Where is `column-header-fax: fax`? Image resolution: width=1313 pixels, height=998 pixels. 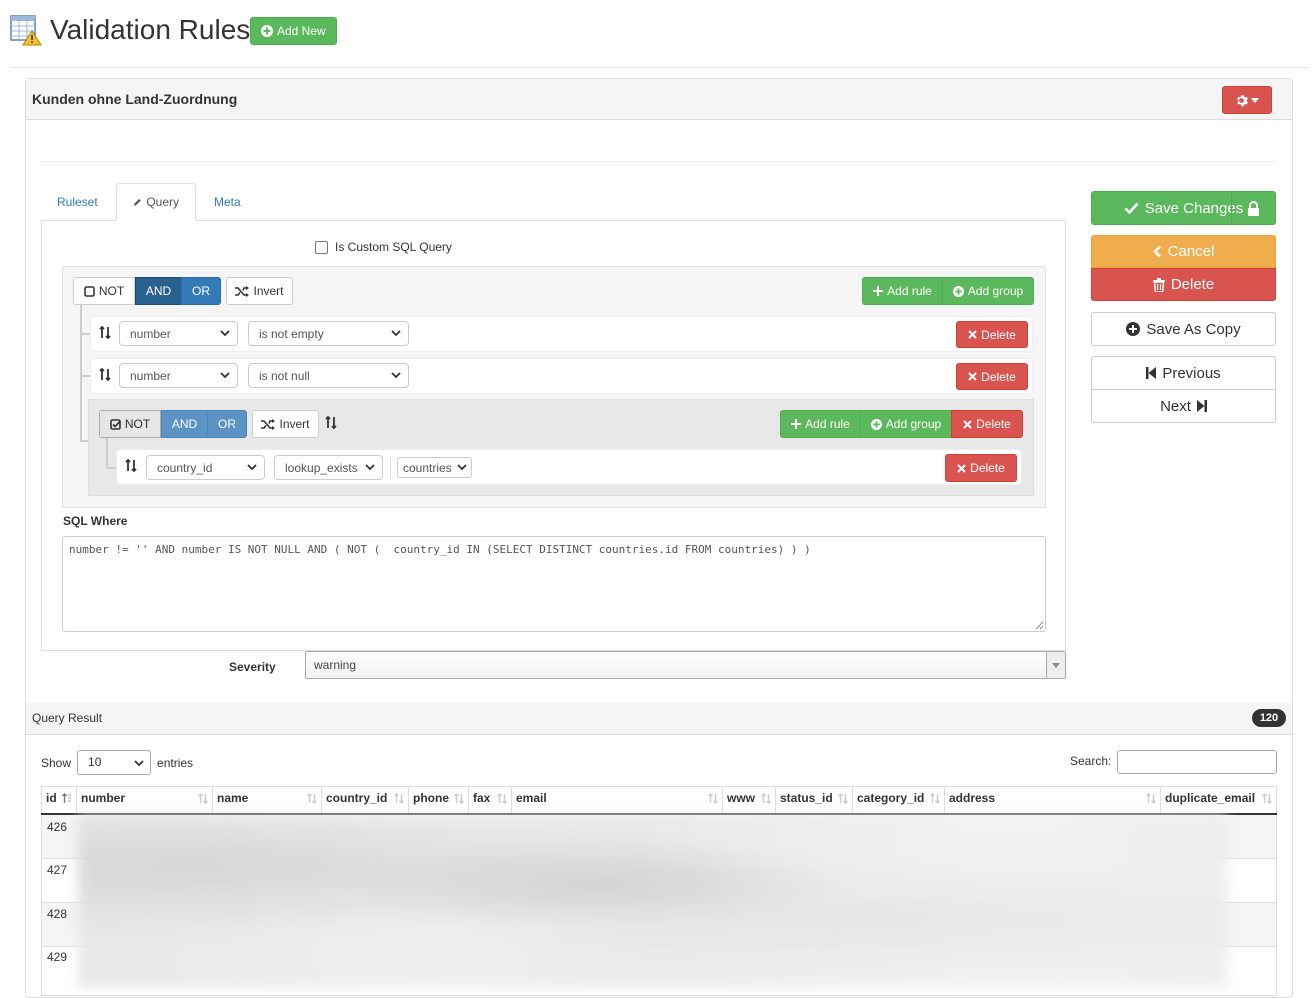 column-header-fax: fax is located at coordinates (490, 799).